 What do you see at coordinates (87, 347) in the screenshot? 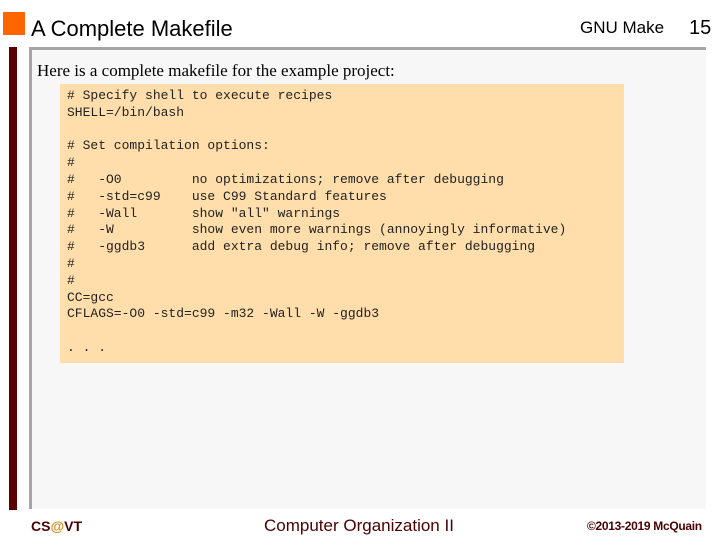
I see `code-line: . . .` at bounding box center [87, 347].